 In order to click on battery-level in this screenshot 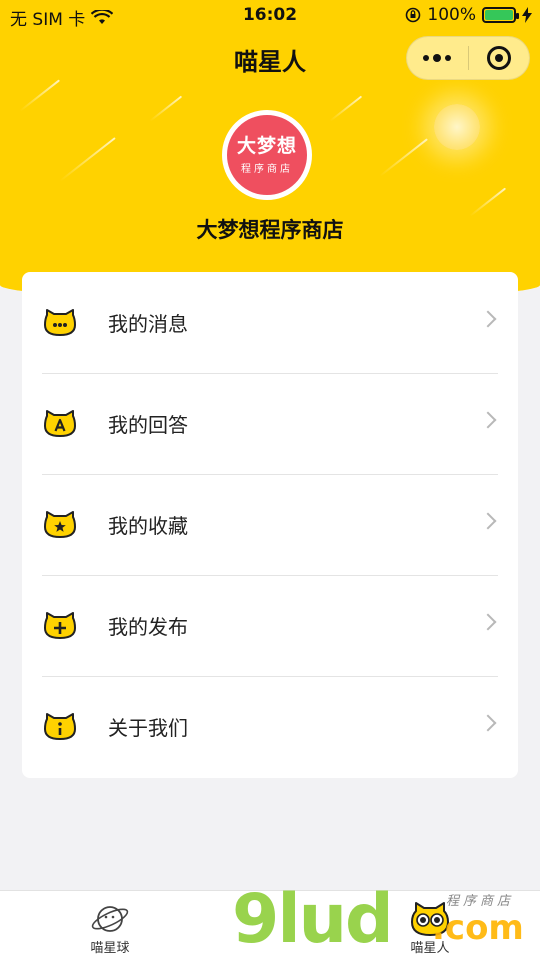, I will do `click(499, 15)`.